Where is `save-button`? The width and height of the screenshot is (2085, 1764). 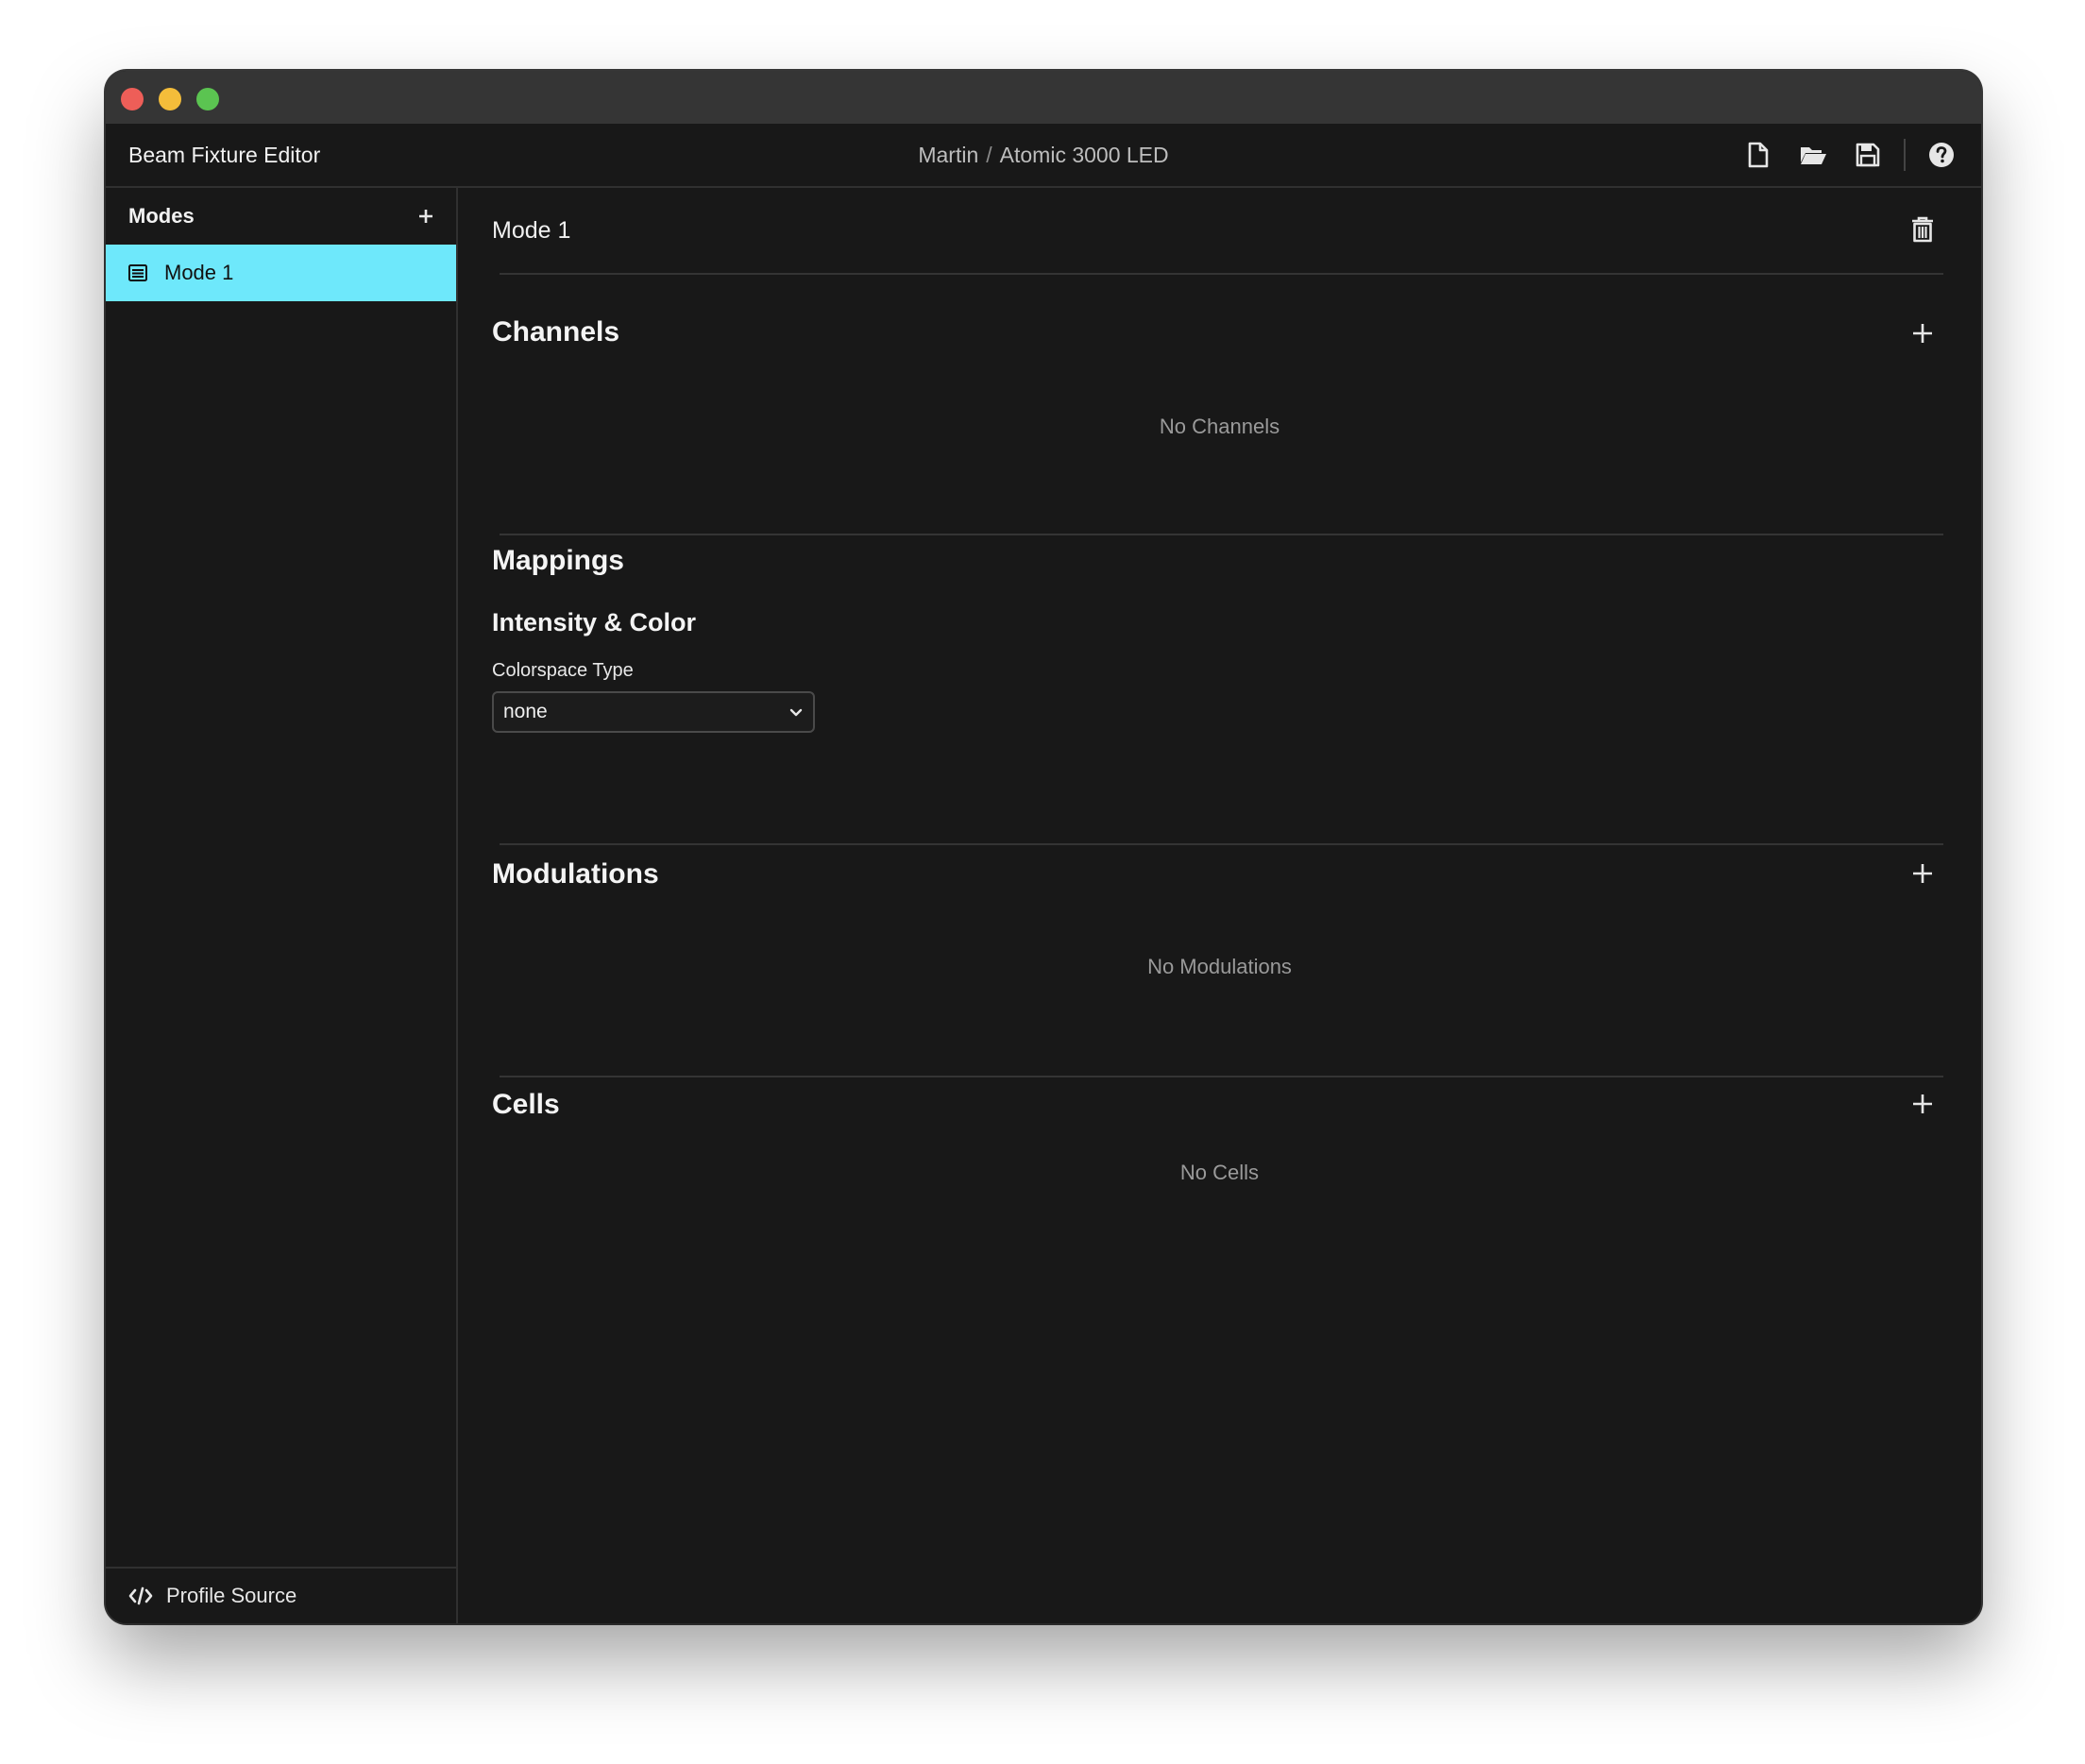 save-button is located at coordinates (1868, 155).